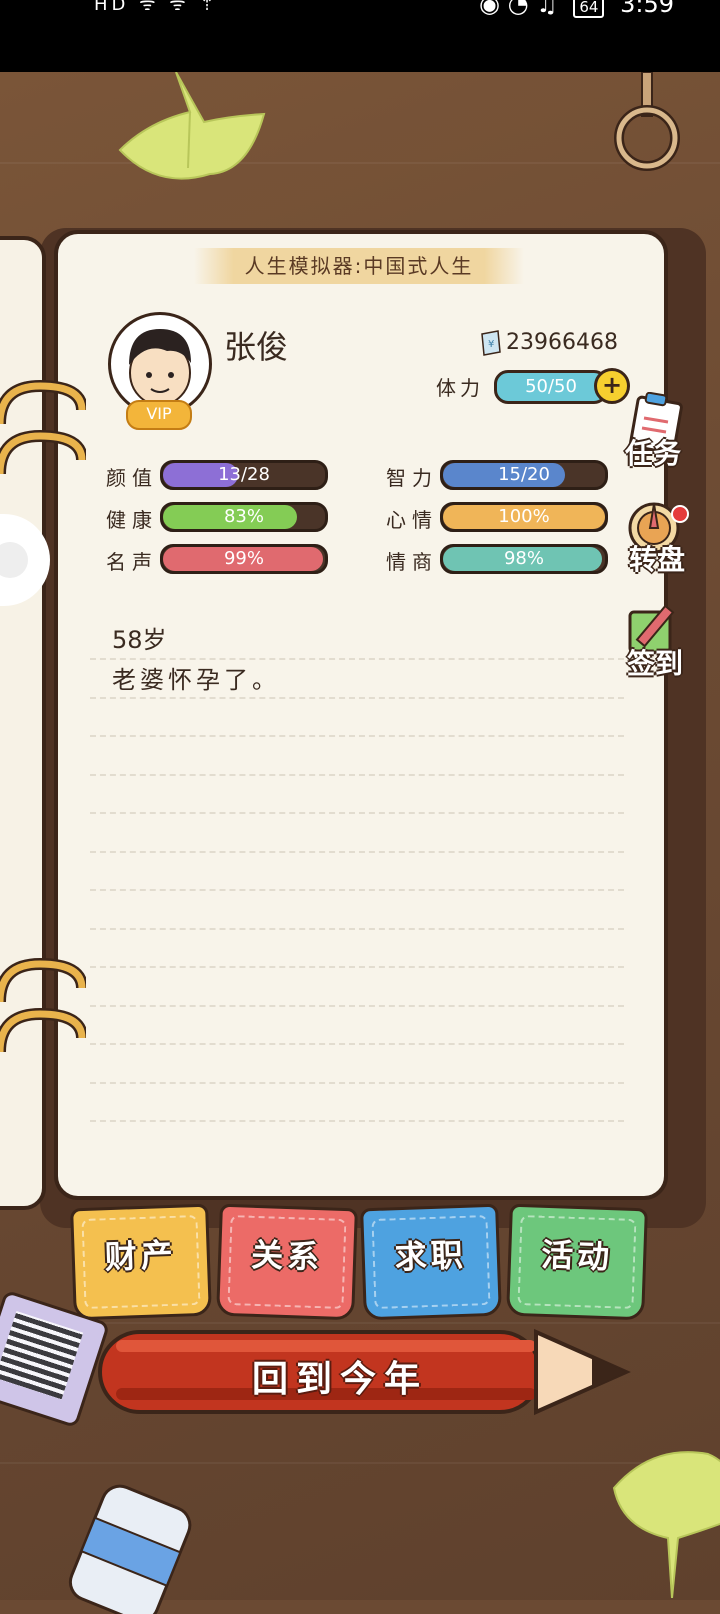 This screenshot has height=1614, width=720. Describe the element at coordinates (139, 640) in the screenshot. I see `log-age: 58岁` at that location.